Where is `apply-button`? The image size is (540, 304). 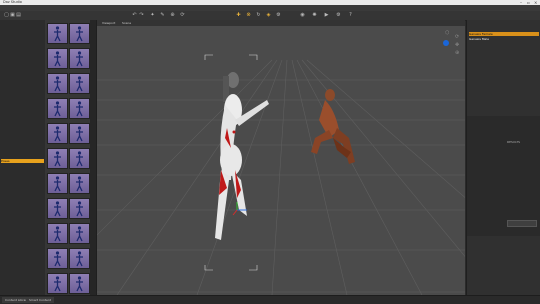 apply-button is located at coordinates (522, 223).